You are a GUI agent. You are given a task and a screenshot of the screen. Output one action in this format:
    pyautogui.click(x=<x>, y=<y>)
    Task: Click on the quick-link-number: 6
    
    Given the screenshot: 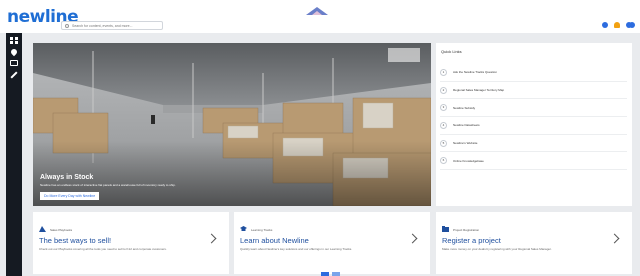 What is the action you would take?
    pyautogui.click(x=443, y=161)
    